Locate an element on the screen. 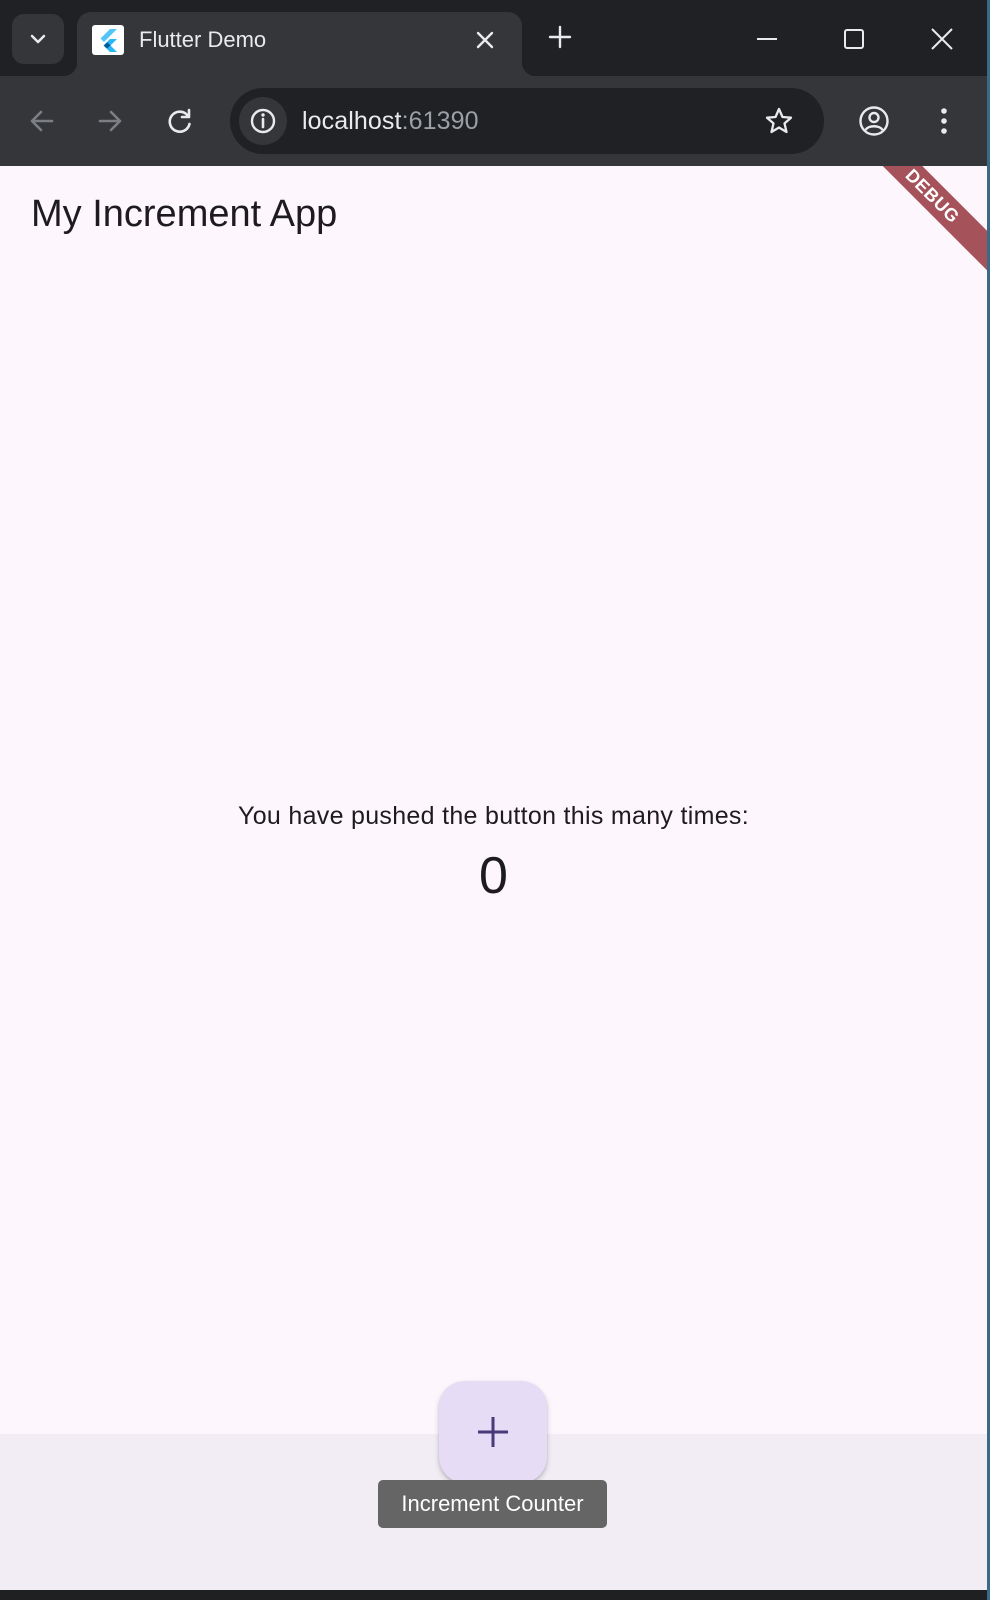 This screenshot has height=1600, width=990. maximize-button is located at coordinates (854, 39).